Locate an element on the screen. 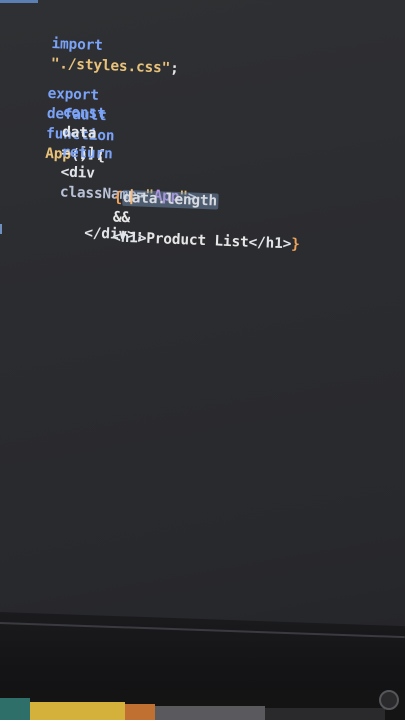 This screenshot has height=720, width=405. desk-object-orange is located at coordinates (140, 712).